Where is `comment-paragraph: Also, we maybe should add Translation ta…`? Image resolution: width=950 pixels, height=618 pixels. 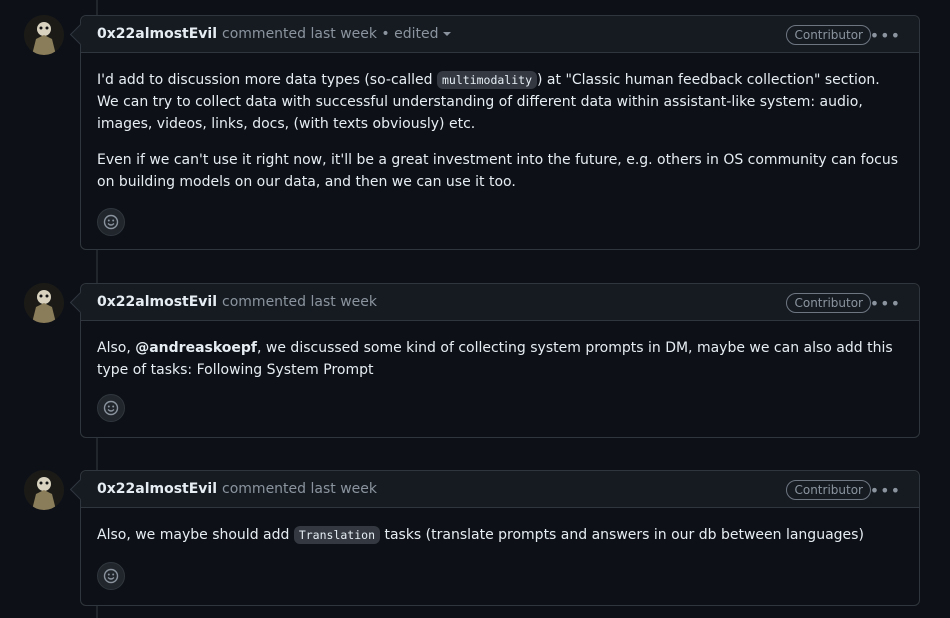
comment-paragraph: Also, we maybe should add Translation ta… is located at coordinates (500, 535).